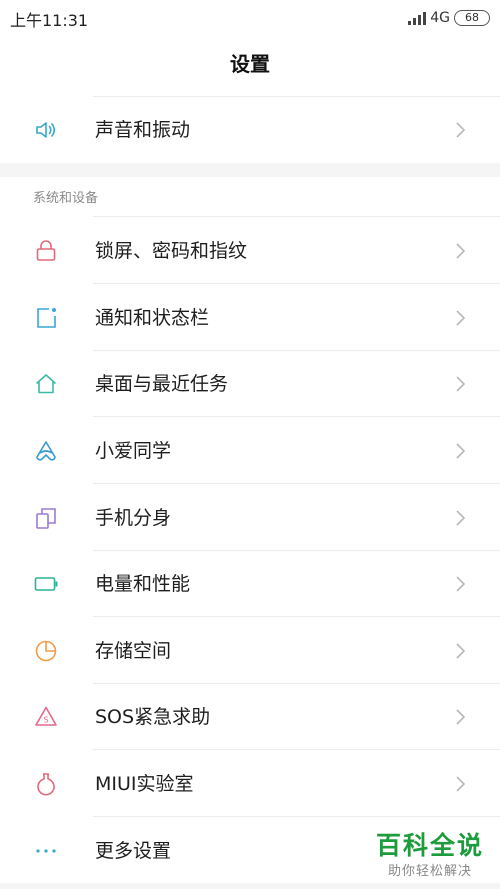  What do you see at coordinates (46, 451) in the screenshot?
I see `xiaoai-icon` at bounding box center [46, 451].